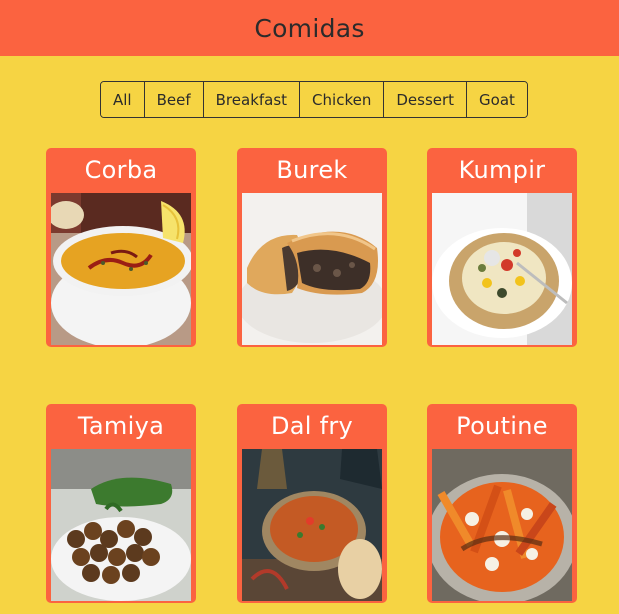  I want to click on page-header: Comidas, so click(309, 28).